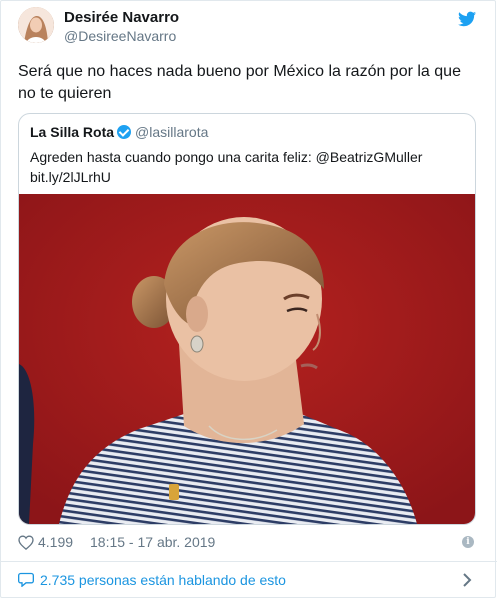 The width and height of the screenshot is (498, 600). I want to click on quoted-link: bit.ly/2lJLrhU, so click(245, 177).